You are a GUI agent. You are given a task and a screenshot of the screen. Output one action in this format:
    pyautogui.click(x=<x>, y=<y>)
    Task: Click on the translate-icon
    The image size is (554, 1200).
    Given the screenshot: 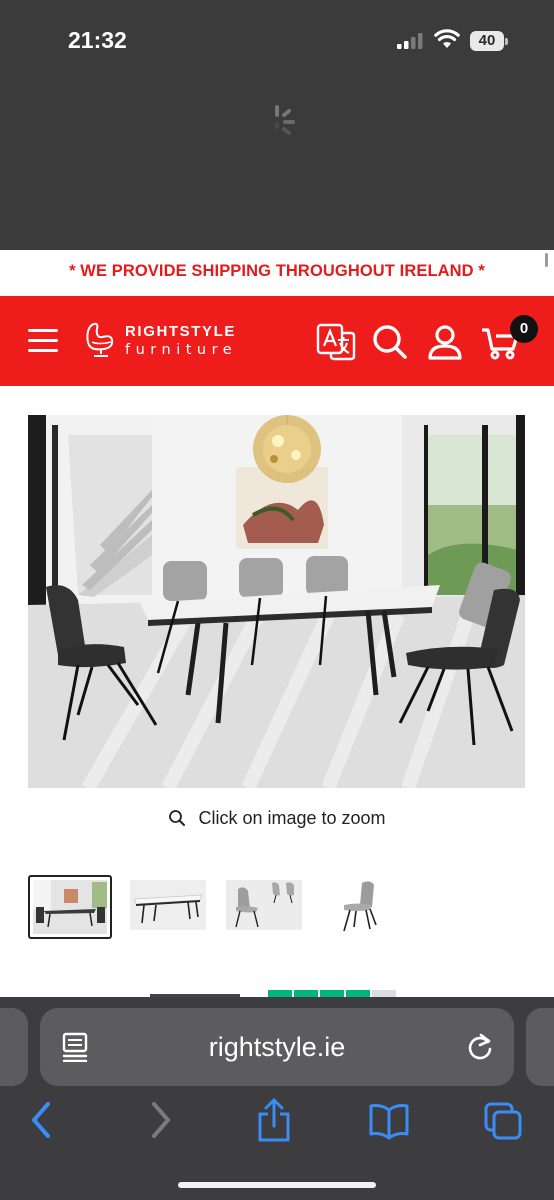 What is the action you would take?
    pyautogui.click(x=336, y=342)
    